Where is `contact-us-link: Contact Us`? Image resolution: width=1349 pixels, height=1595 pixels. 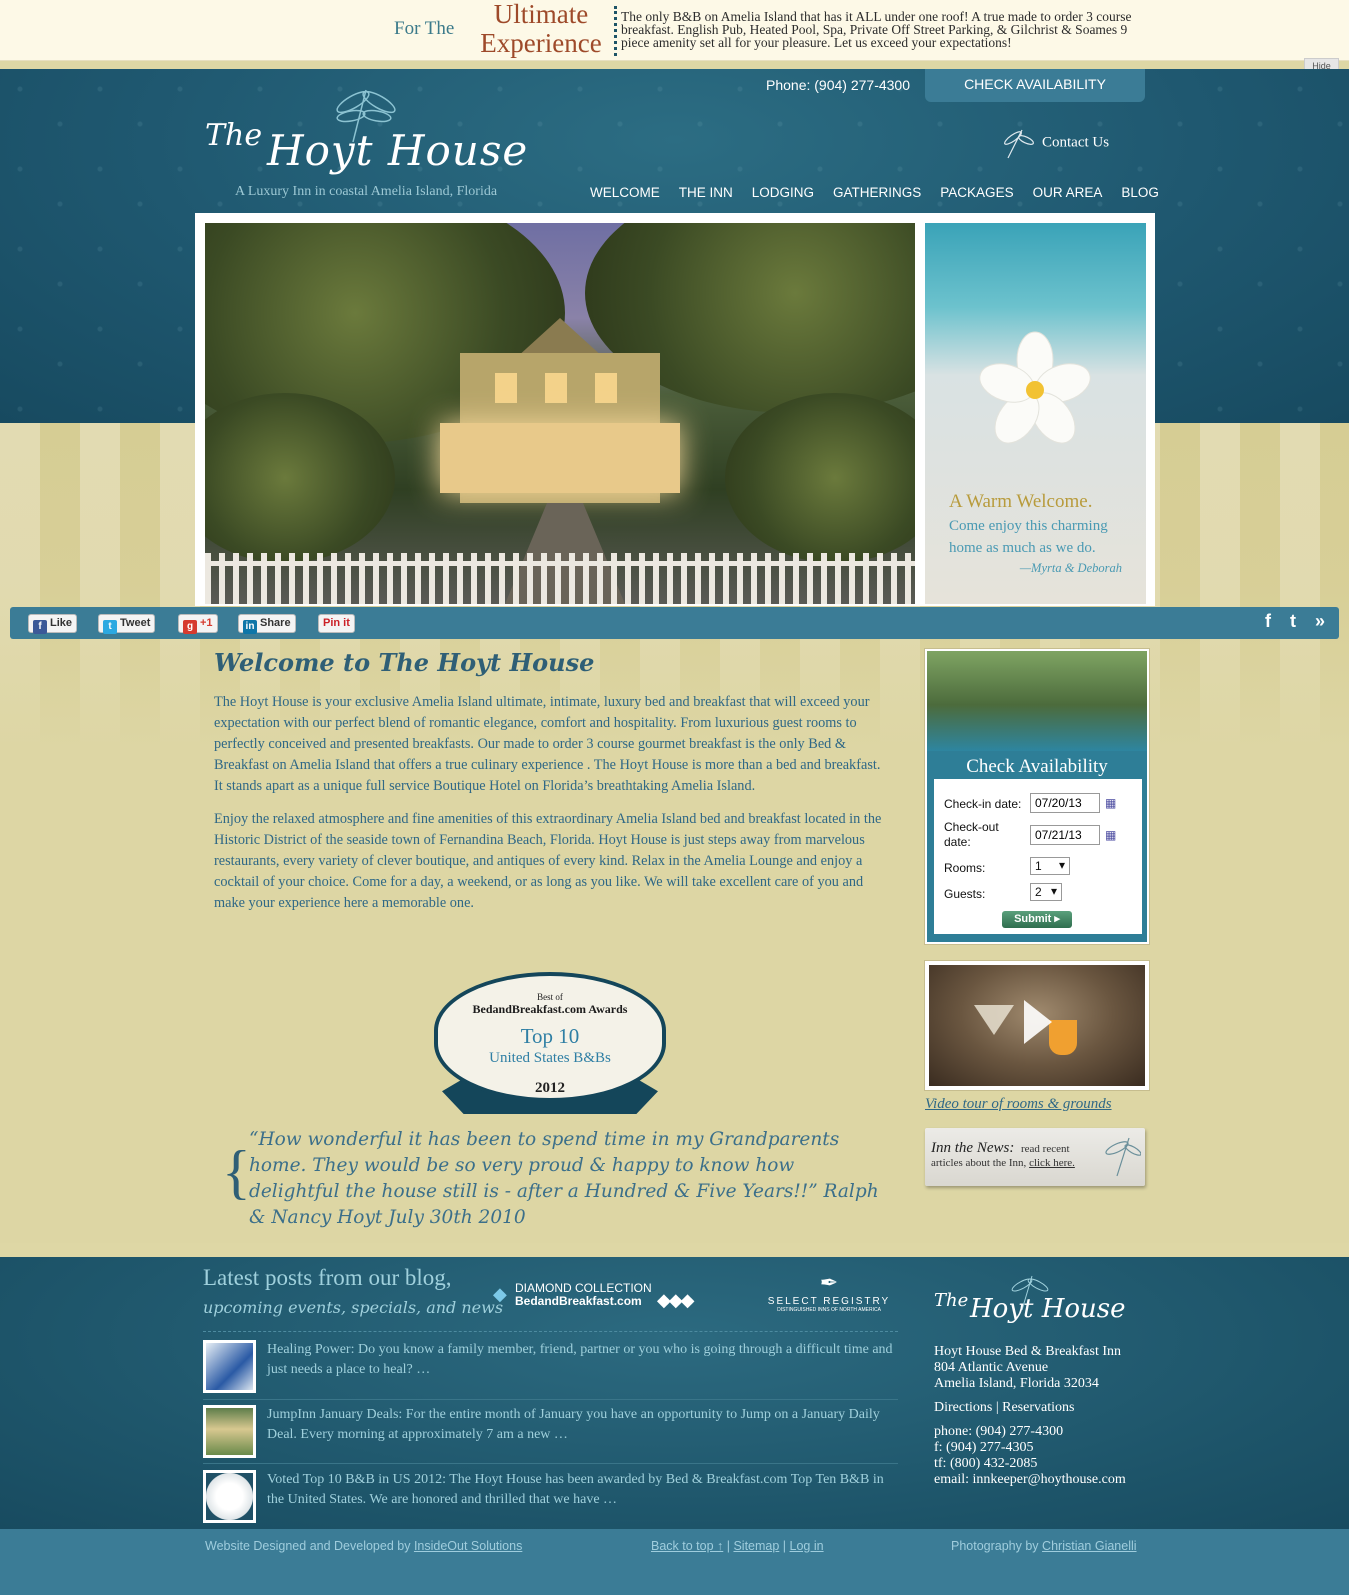
contact-us-link: Contact Us is located at coordinates (1054, 143).